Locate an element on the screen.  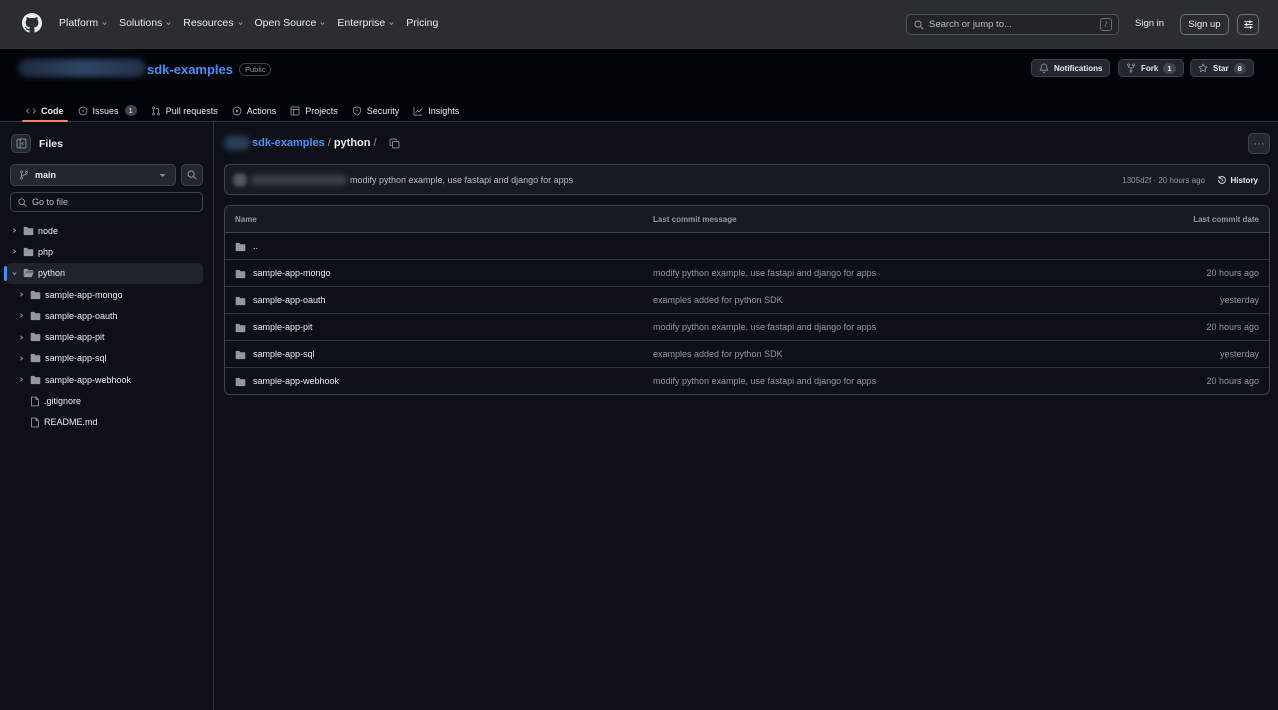
history-button: History is located at coordinates (1237, 180).